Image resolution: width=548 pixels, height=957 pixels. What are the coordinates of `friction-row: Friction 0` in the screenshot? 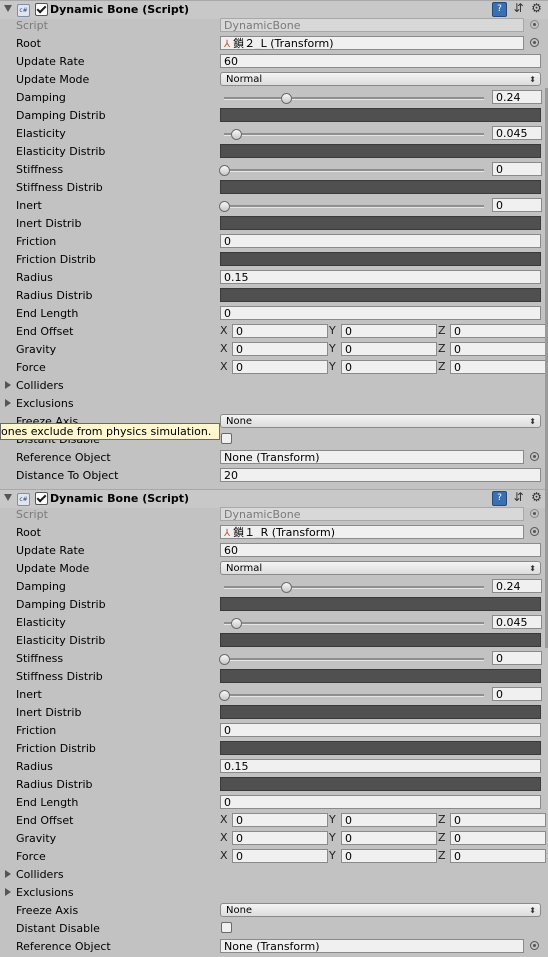 It's located at (274, 242).